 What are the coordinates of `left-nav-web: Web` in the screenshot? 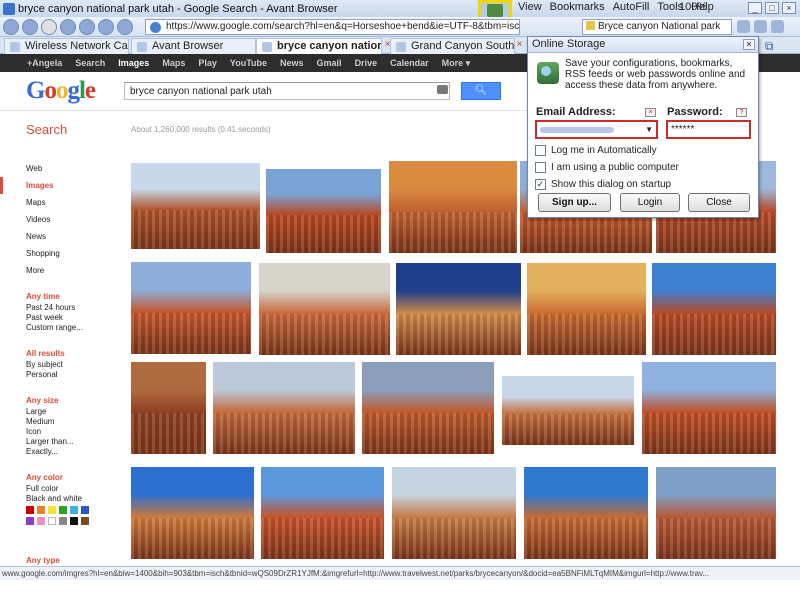 It's located at (73, 168).